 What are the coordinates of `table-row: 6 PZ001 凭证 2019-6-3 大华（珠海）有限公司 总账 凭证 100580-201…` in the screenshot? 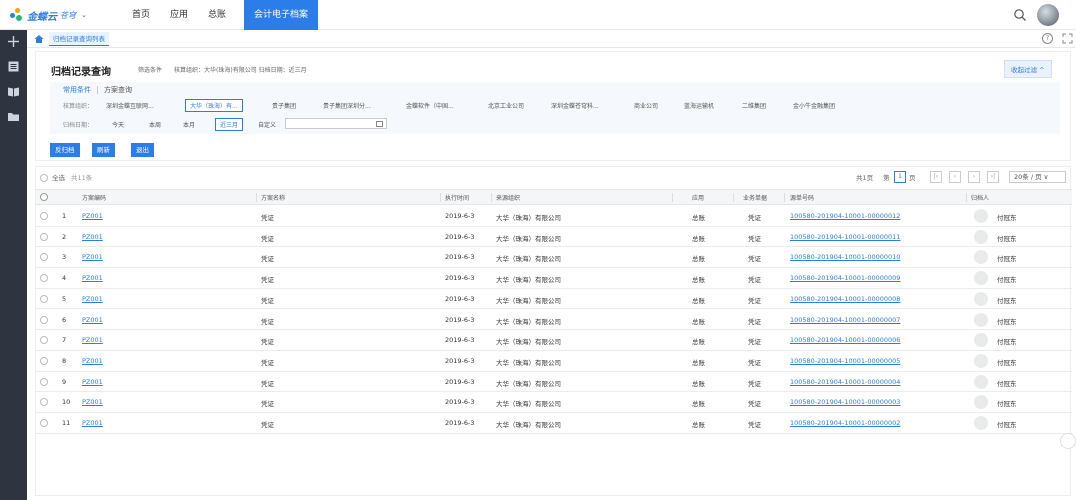 It's located at (554, 320).